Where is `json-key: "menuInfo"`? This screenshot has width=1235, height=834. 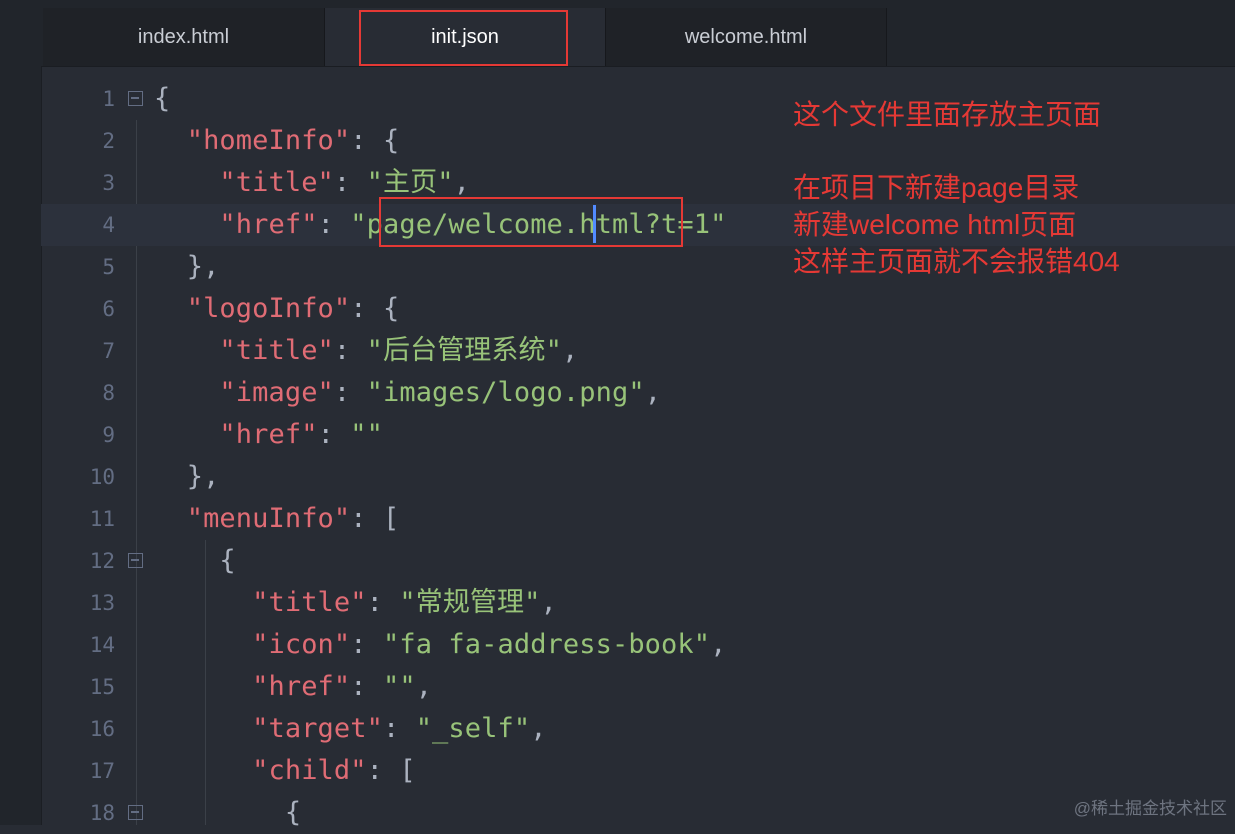 json-key: "menuInfo" is located at coordinates (268, 518).